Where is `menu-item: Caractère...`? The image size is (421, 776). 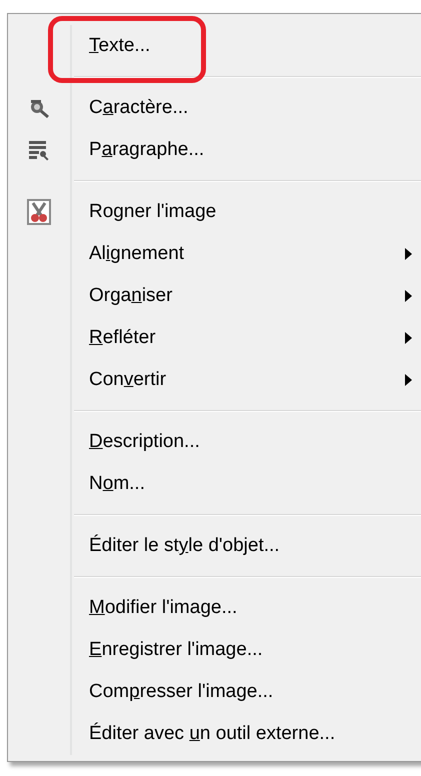
menu-item: Caractère... is located at coordinates (138, 108).